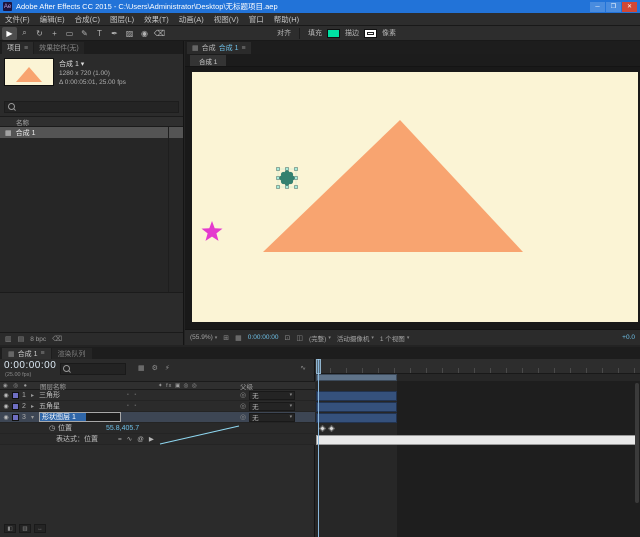 This screenshot has height=537, width=640. I want to click on tab-effect-controls: 效果控件(无), so click(59, 48).